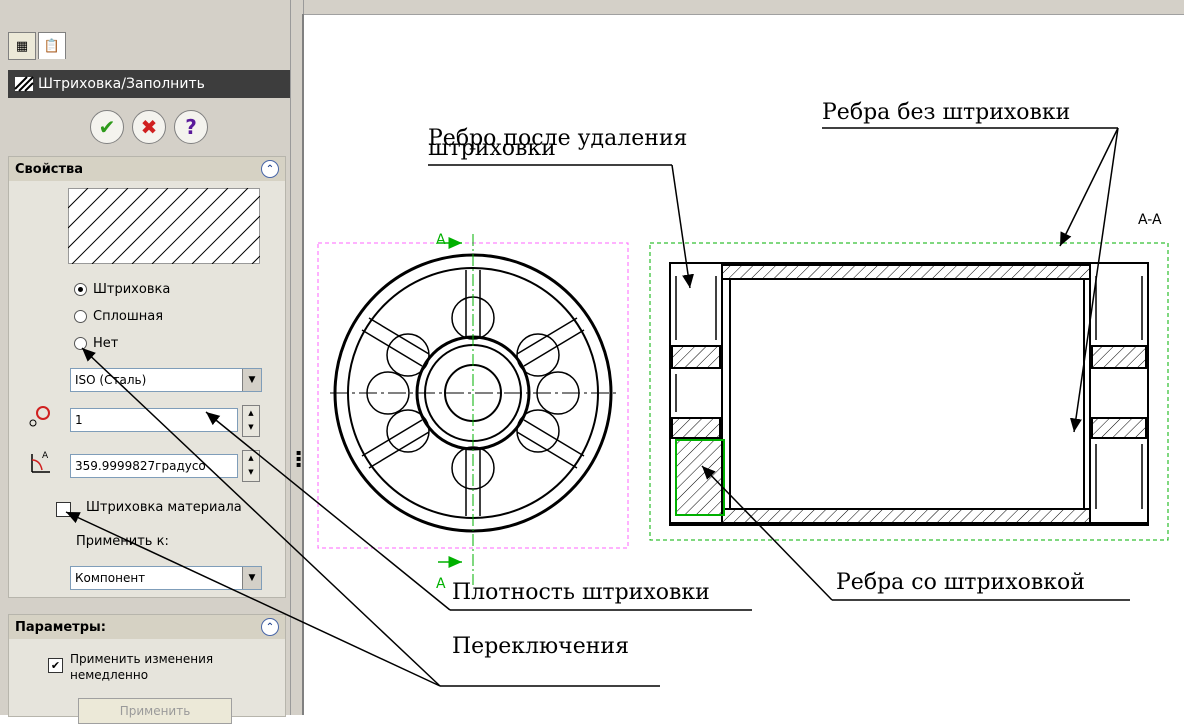 Image resolution: width=1184 pixels, height=724 pixels. Describe the element at coordinates (80, 289) in the screenshot. I see `radio-hatch-dot` at that location.